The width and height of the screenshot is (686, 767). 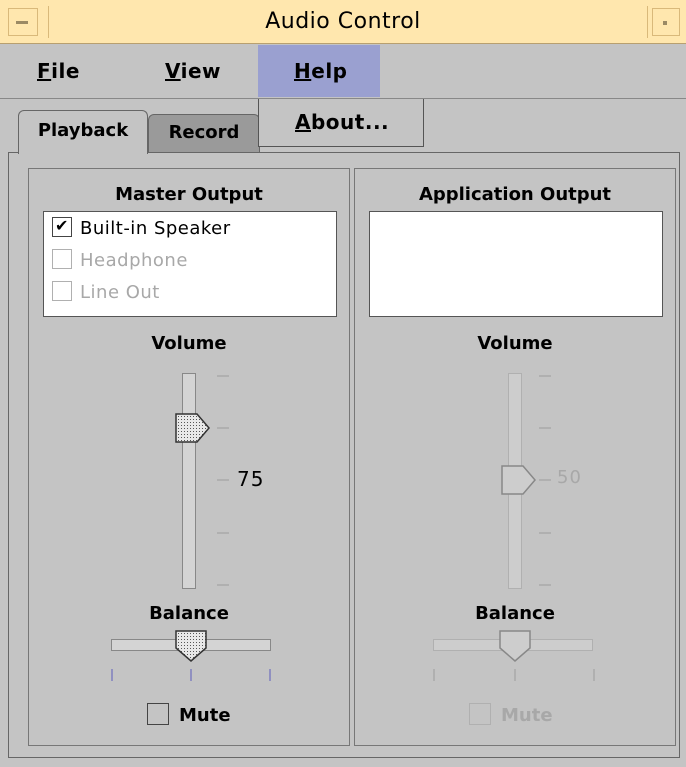 I want to click on title-bar: Audio Control, so click(x=343, y=22).